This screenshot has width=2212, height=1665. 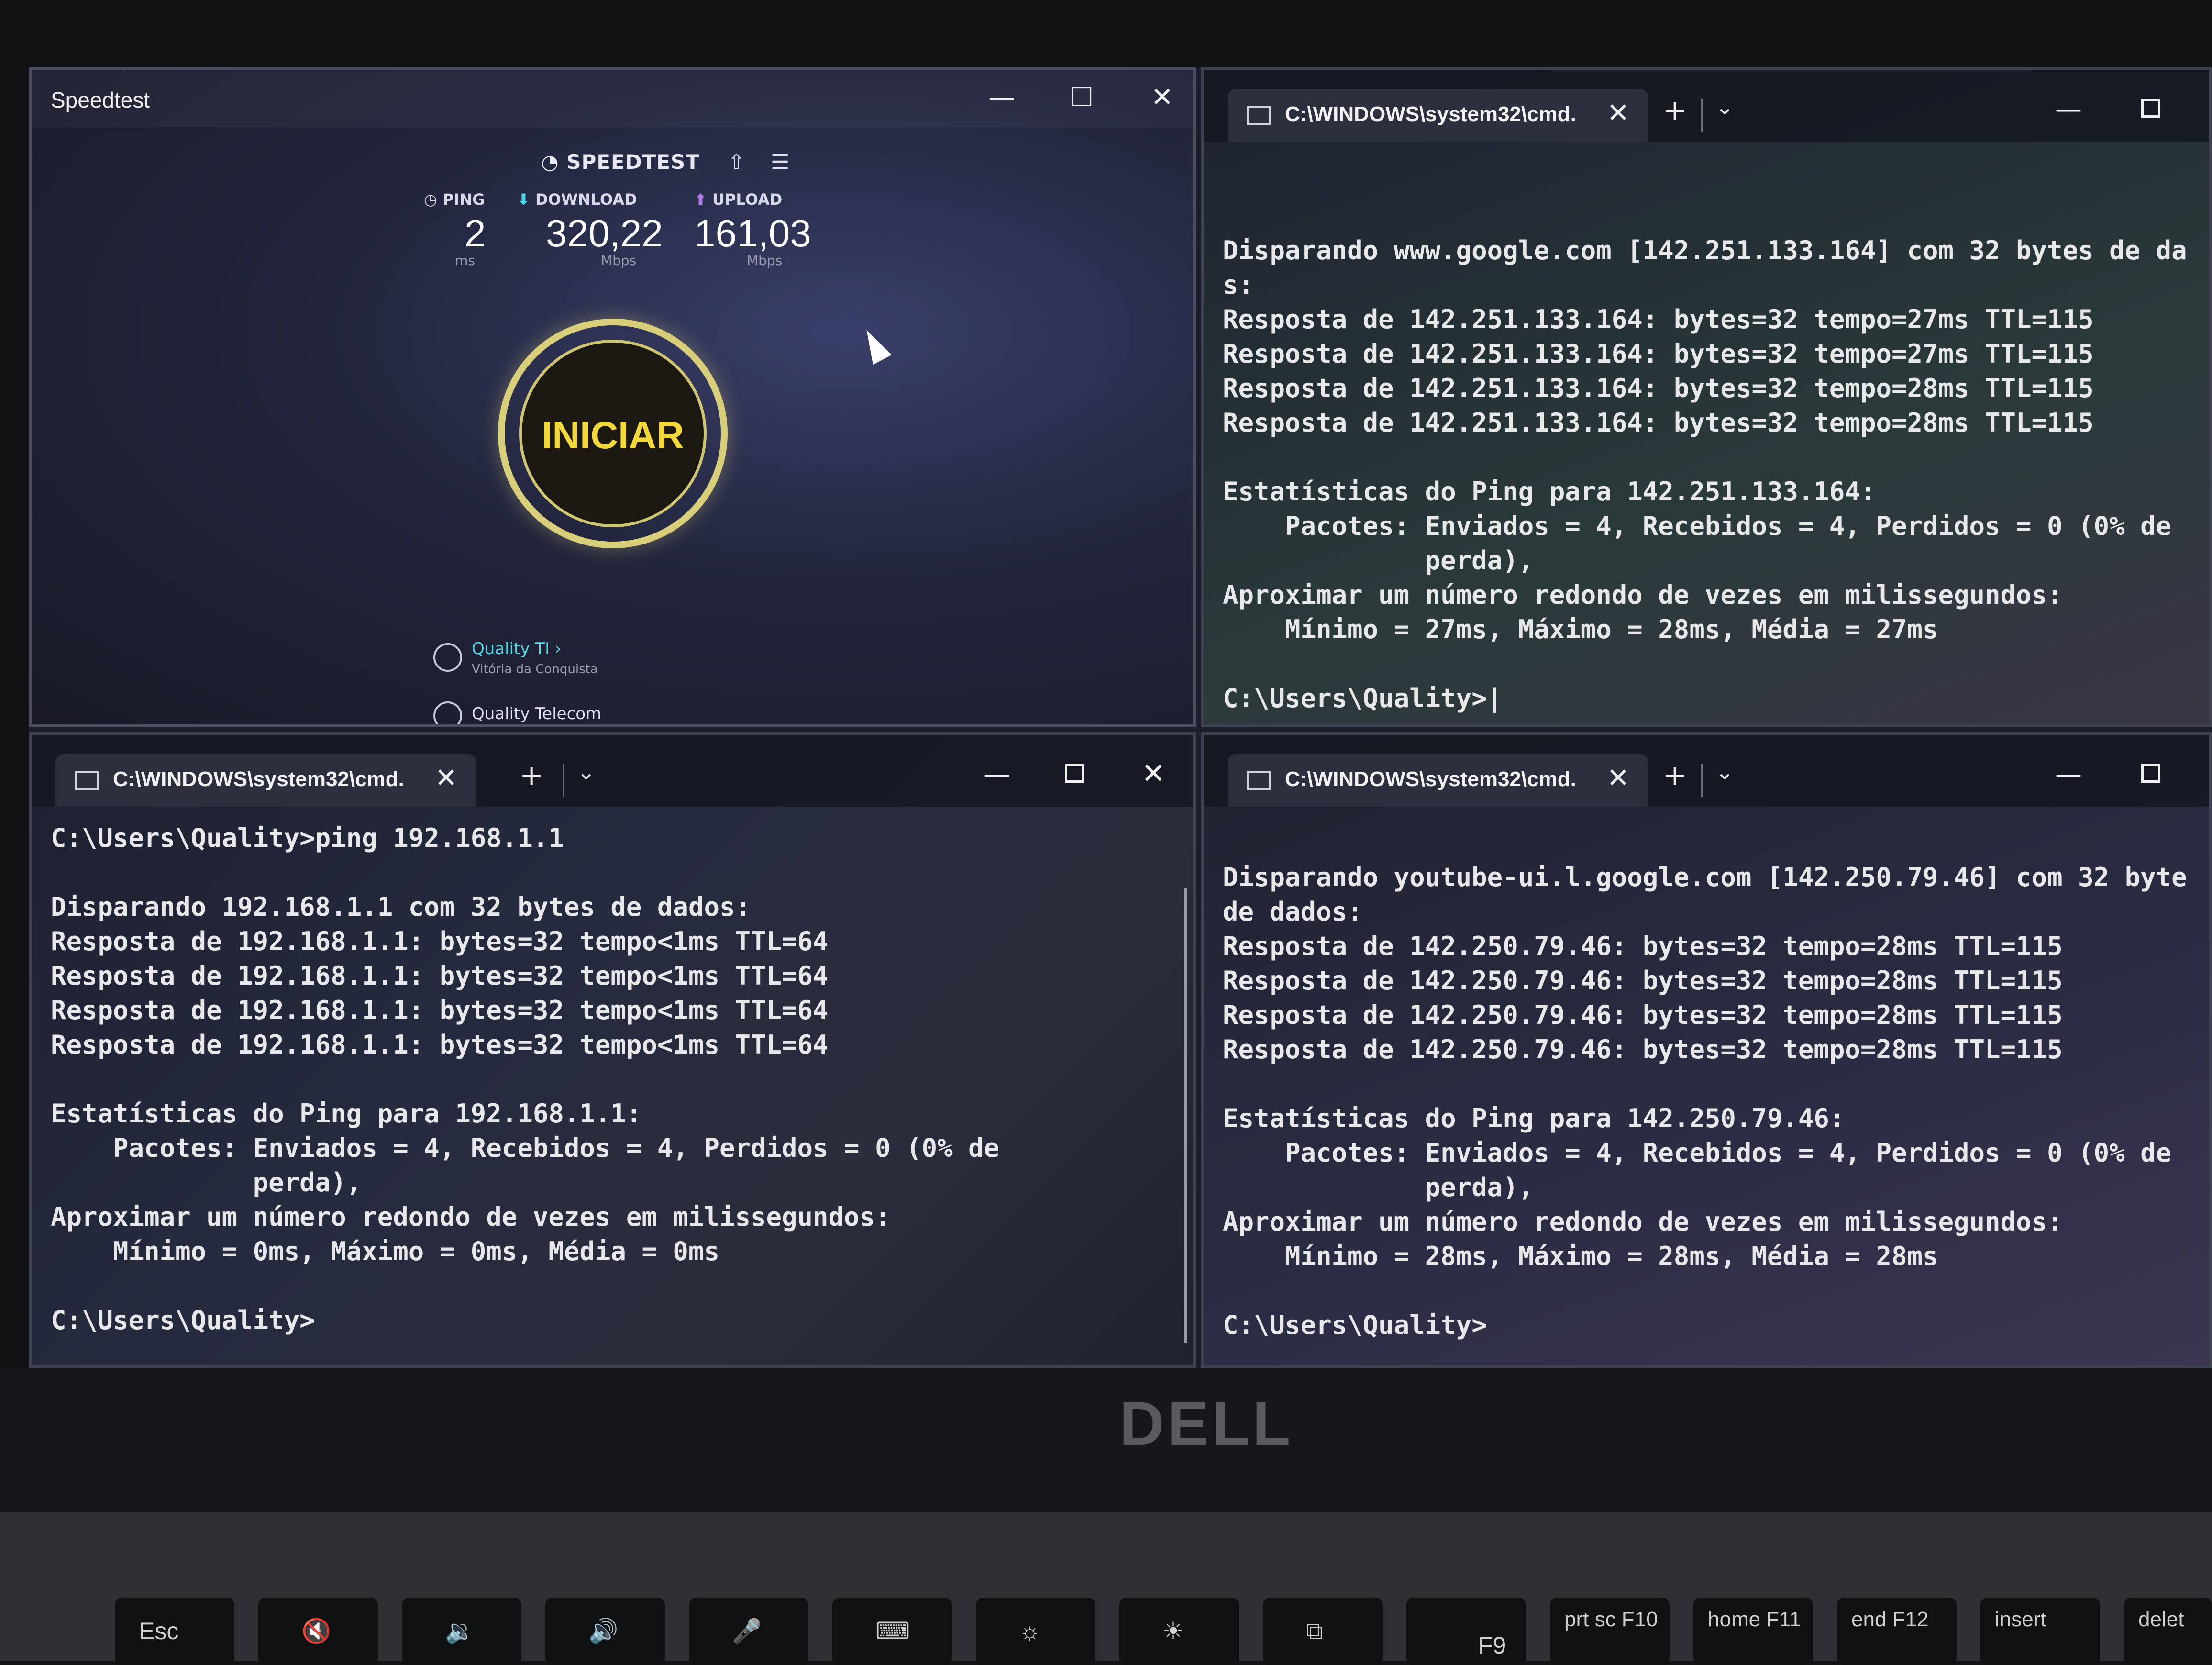 What do you see at coordinates (577, 199) in the screenshot?
I see `download-label: ⬇ DOWNLOAD` at bounding box center [577, 199].